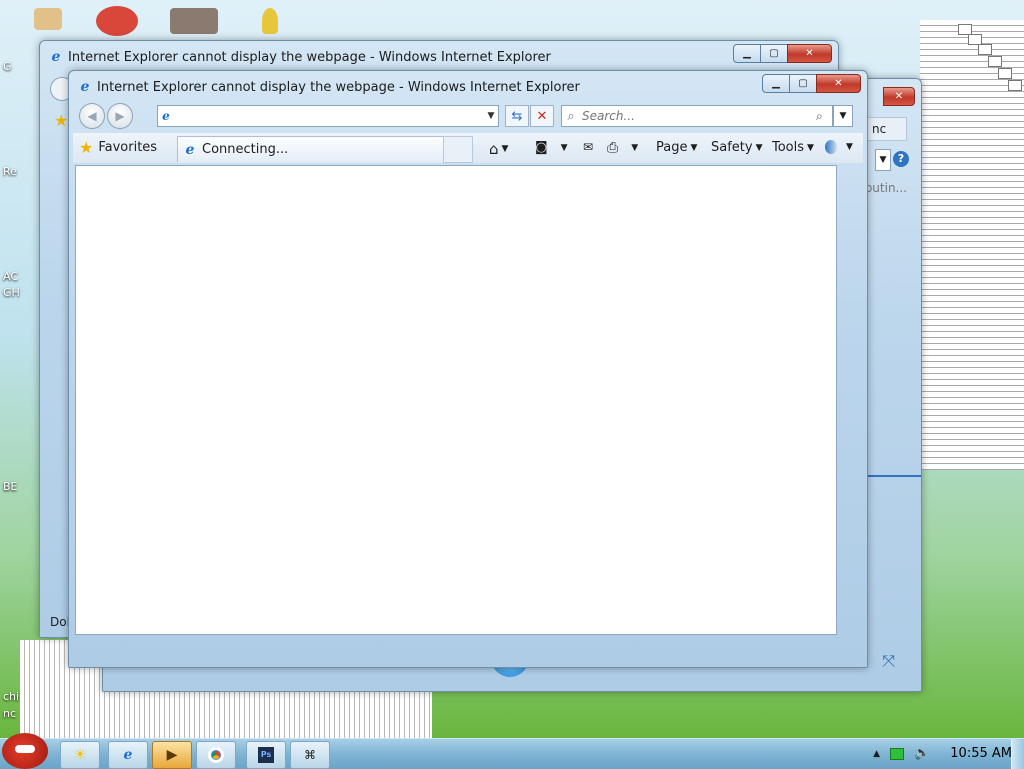  I want to click on minimize-button: ▁, so click(776, 83).